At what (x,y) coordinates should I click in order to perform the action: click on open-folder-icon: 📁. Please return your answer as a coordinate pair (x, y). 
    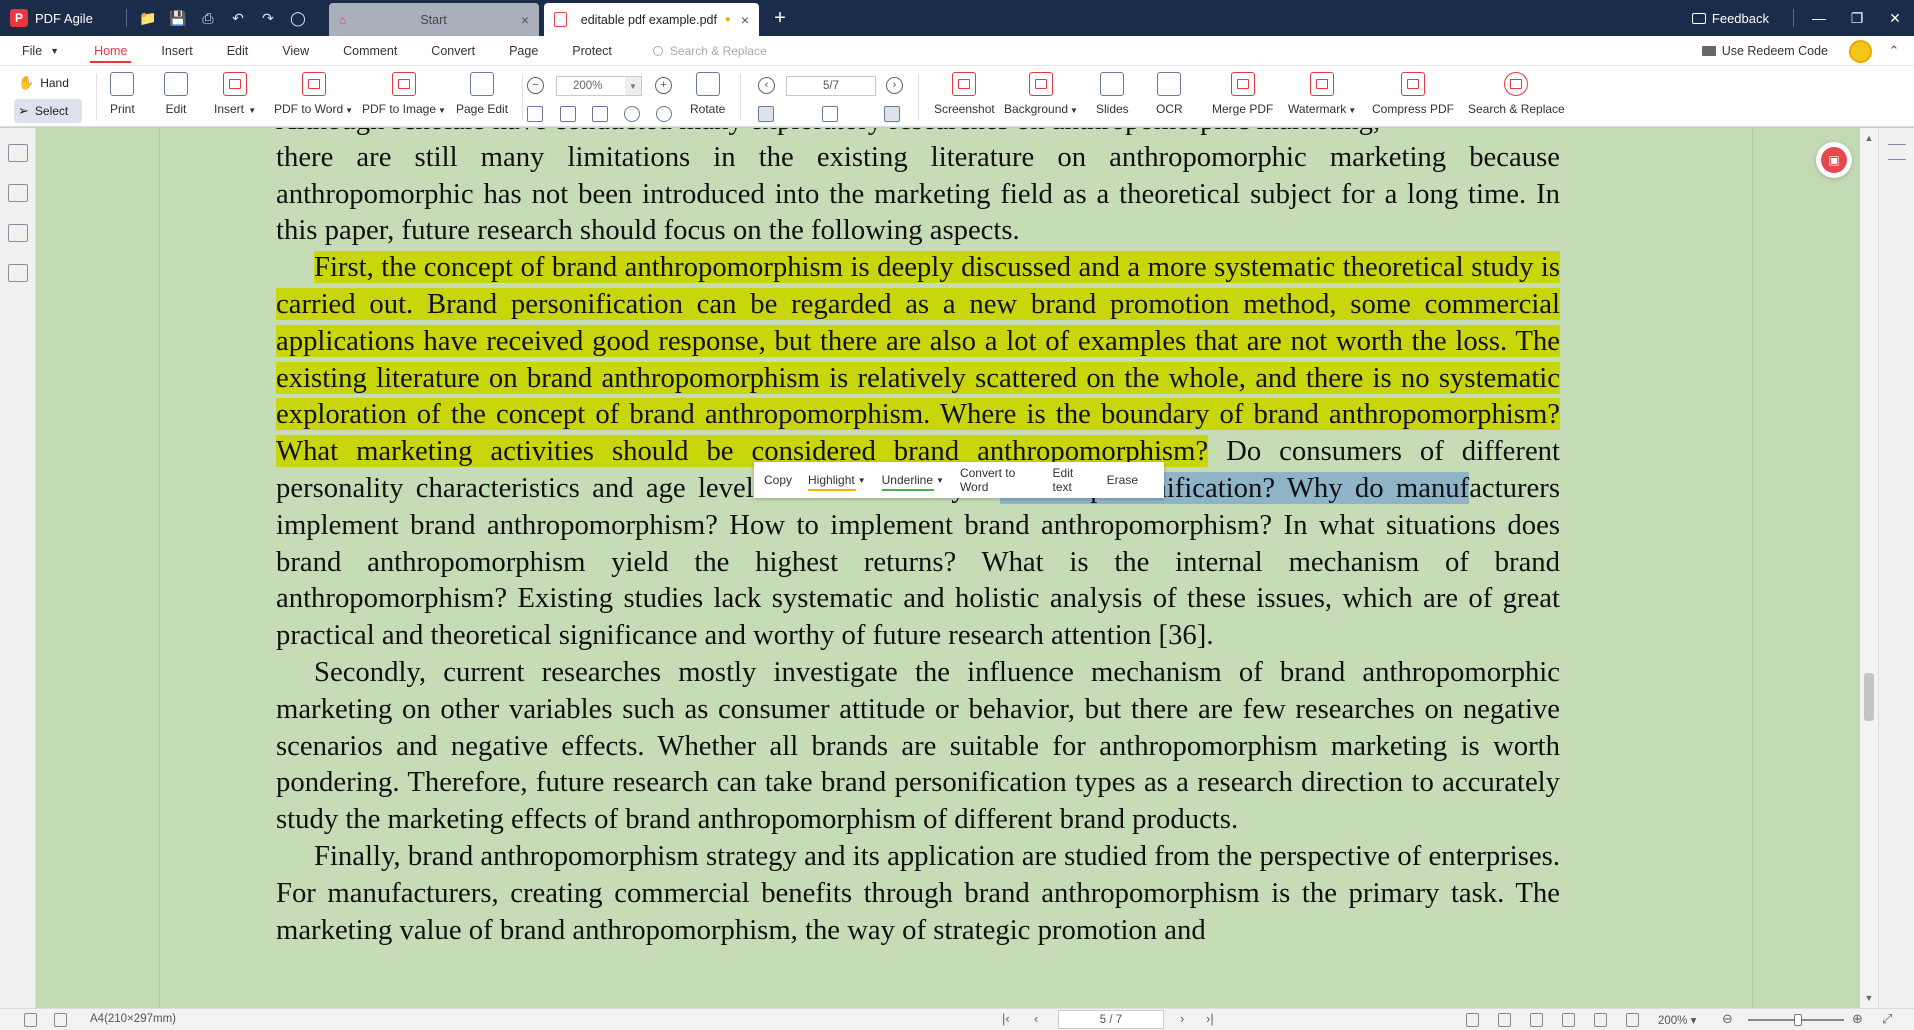
    Looking at the image, I should click on (148, 18).